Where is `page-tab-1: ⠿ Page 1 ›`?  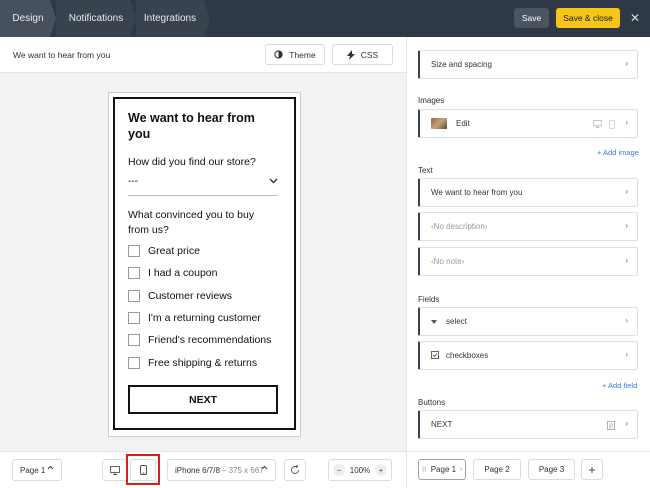
page-tab-1: ⠿ Page 1 › is located at coordinates (442, 469).